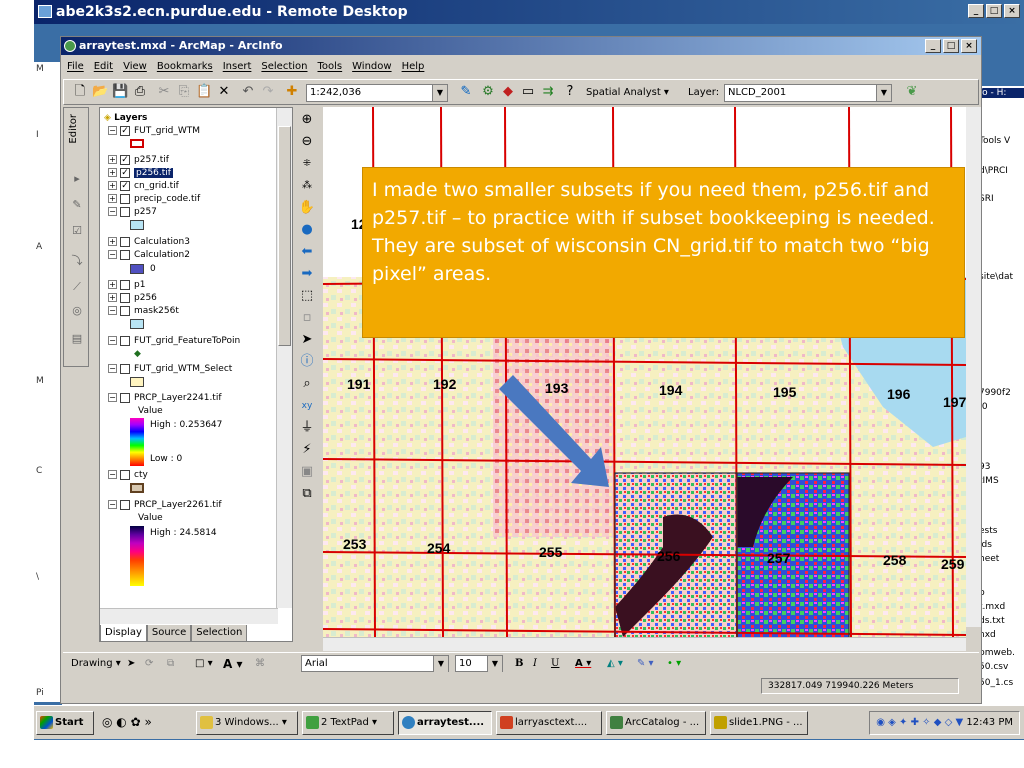 The width and height of the screenshot is (1024, 768). Describe the element at coordinates (100, 92) in the screenshot. I see `open-folder-icon: 📂` at that location.